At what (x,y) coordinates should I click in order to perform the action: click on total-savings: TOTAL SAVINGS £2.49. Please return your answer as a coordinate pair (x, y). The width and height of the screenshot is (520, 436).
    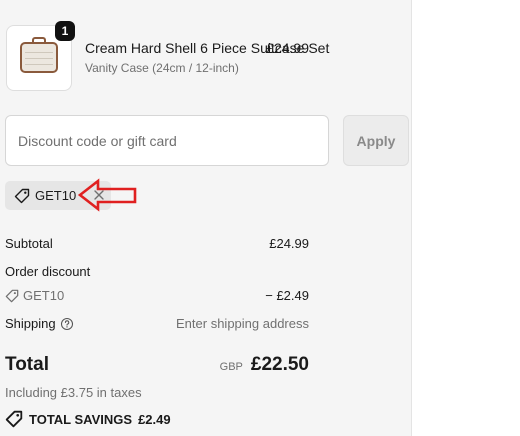
    Looking at the image, I should click on (88, 419).